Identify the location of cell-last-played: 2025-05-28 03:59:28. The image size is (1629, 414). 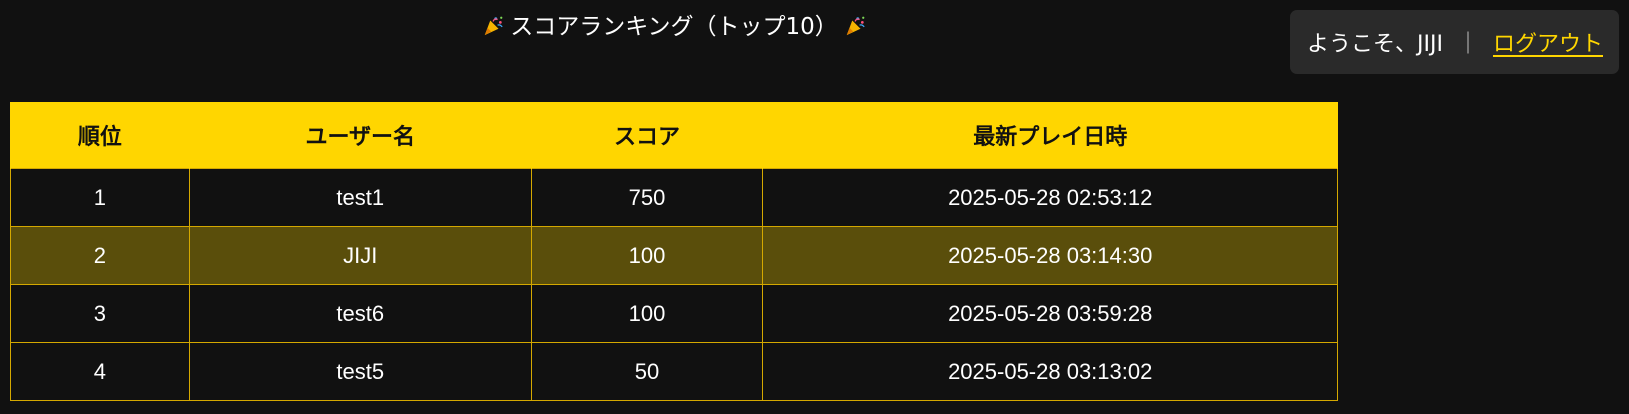
(1050, 313).